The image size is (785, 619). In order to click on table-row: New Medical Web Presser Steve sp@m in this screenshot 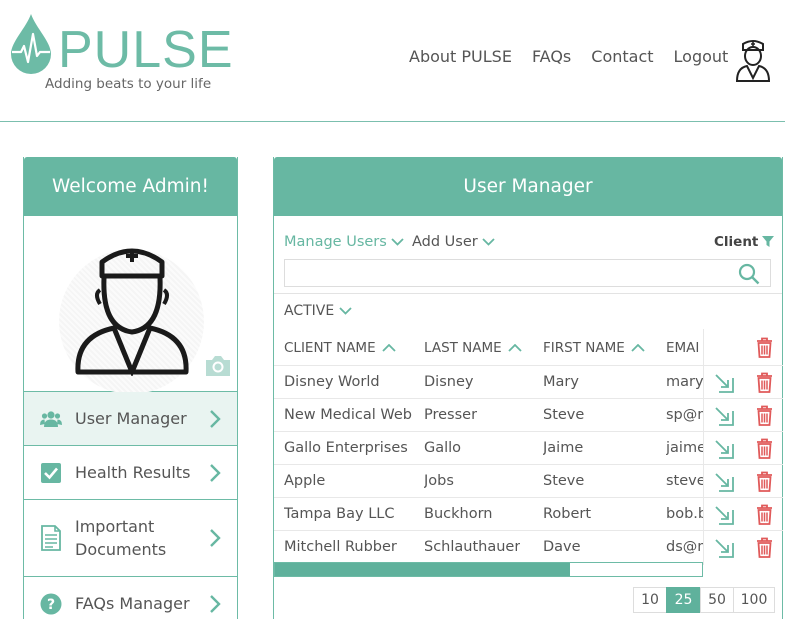, I will do `click(488, 414)`.